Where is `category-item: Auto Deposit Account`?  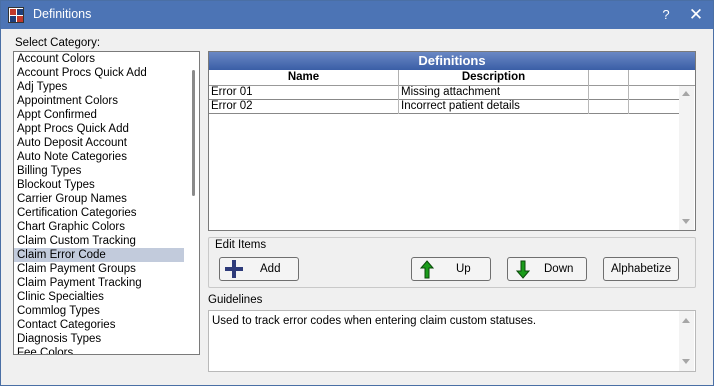
category-item: Auto Deposit Account is located at coordinates (99, 143).